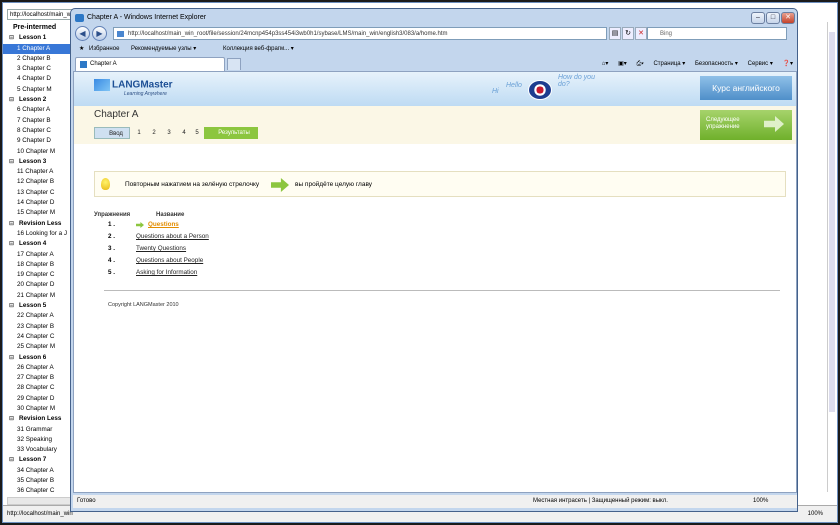 The width and height of the screenshot is (840, 525). I want to click on tree-item: 15 Chapter M, so click(38, 213).